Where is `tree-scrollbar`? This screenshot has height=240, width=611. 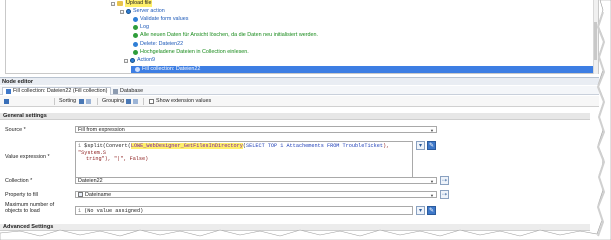
tree-scrollbar is located at coordinates (595, 37).